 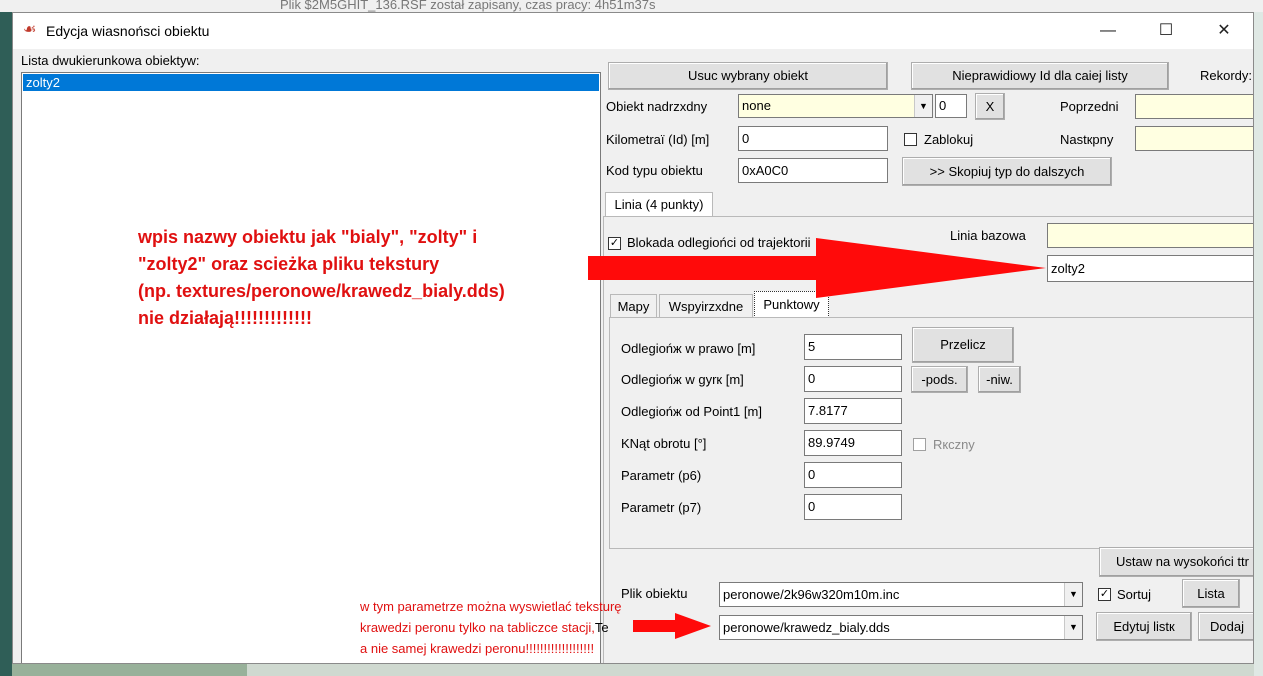 What do you see at coordinates (1176, 562) in the screenshot?
I see `set-height-button: Ustaw na wysokońci ttr` at bounding box center [1176, 562].